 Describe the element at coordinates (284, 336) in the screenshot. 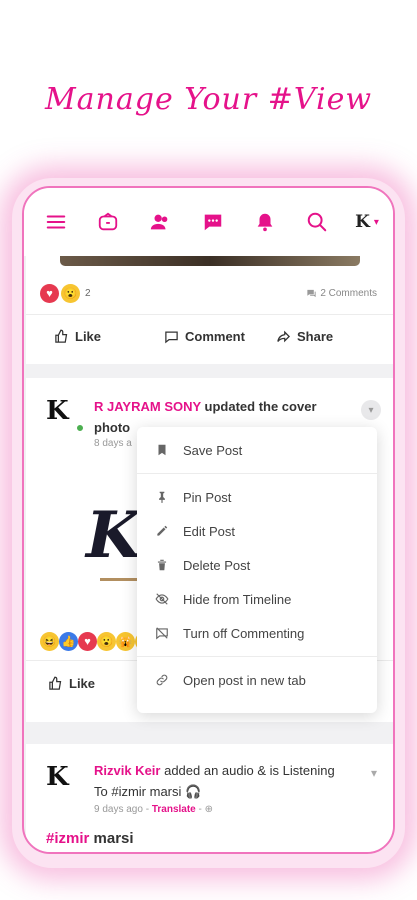

I see `share-icon` at that location.